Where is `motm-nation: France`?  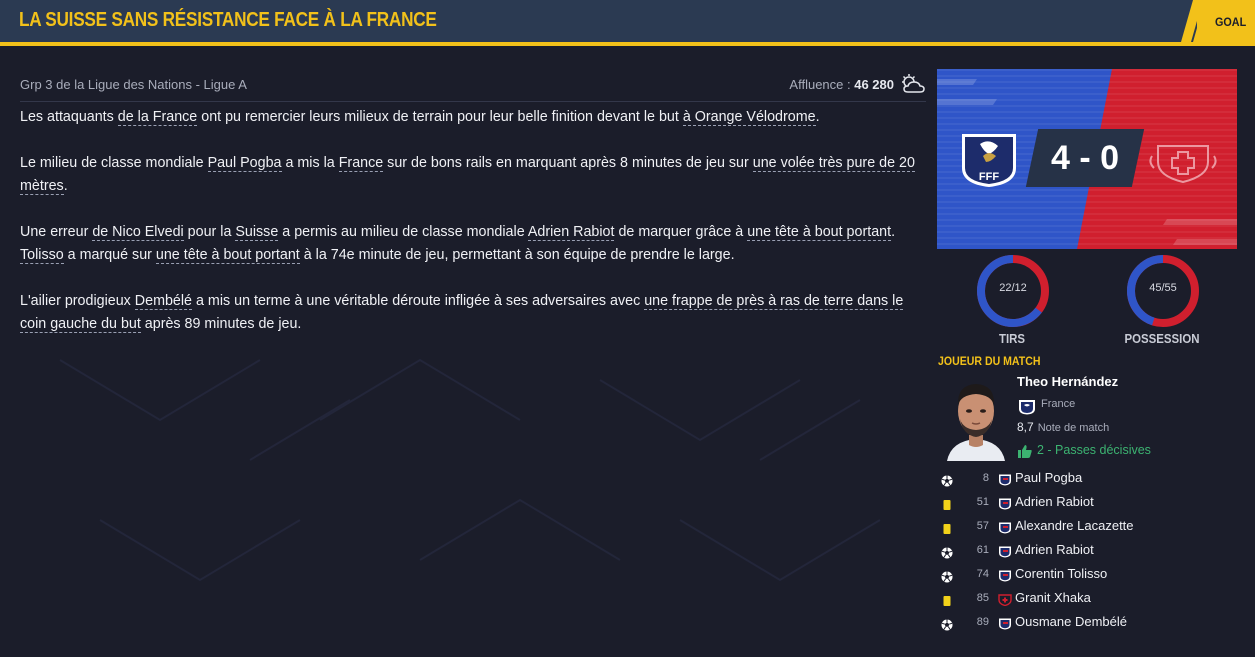
motm-nation: France is located at coordinates (1058, 404).